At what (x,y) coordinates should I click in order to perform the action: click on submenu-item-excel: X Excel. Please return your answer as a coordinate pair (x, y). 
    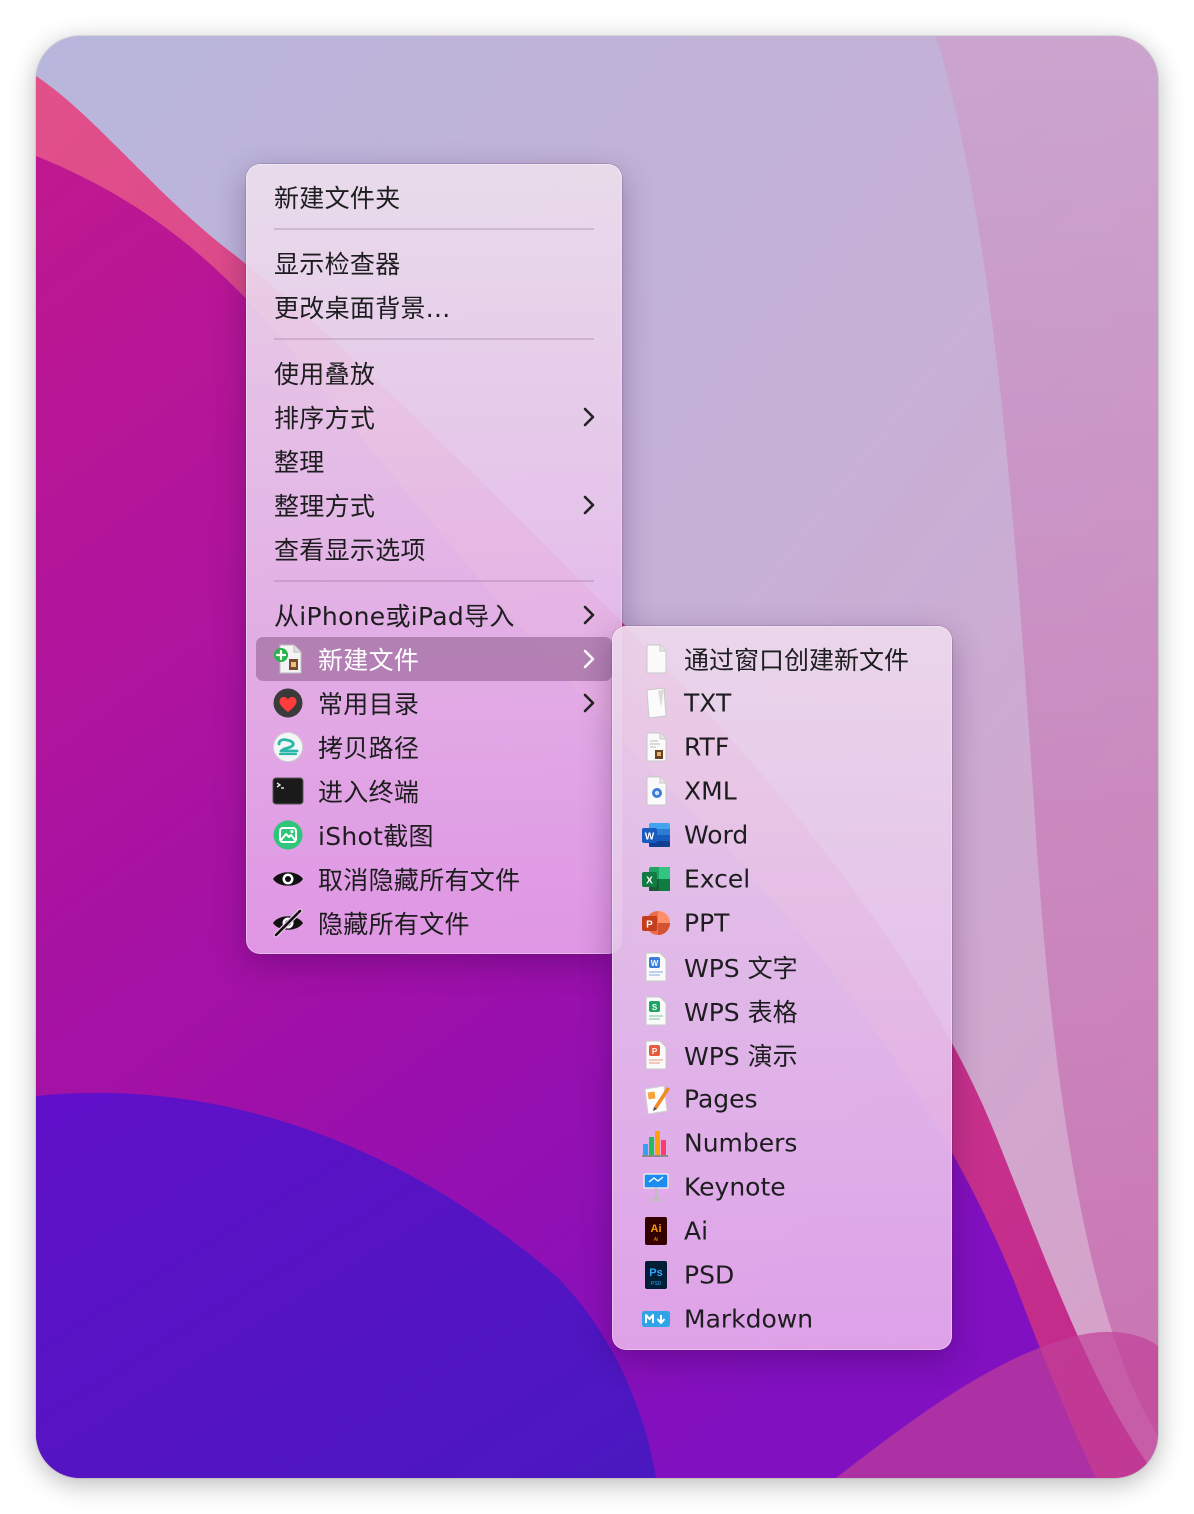
    Looking at the image, I should click on (782, 879).